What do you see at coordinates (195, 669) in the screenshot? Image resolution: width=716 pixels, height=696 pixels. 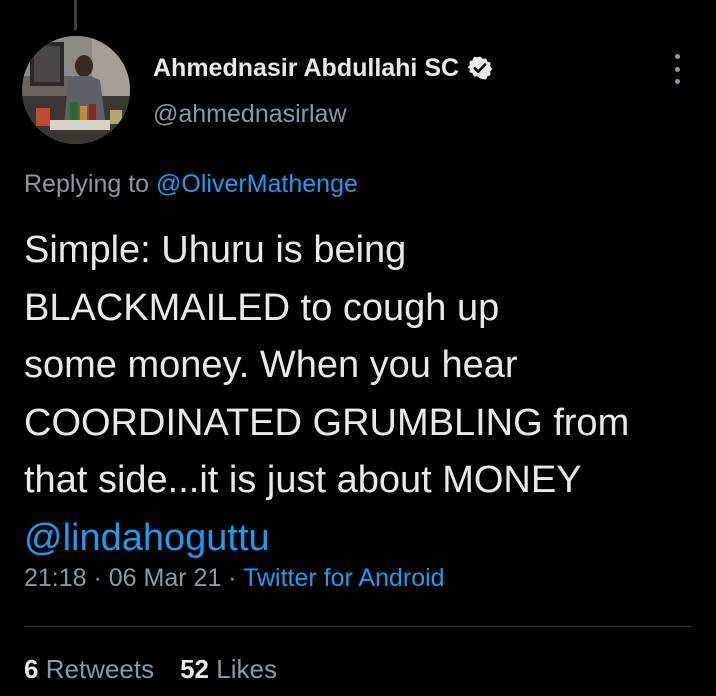 I see `likes-count: 52` at bounding box center [195, 669].